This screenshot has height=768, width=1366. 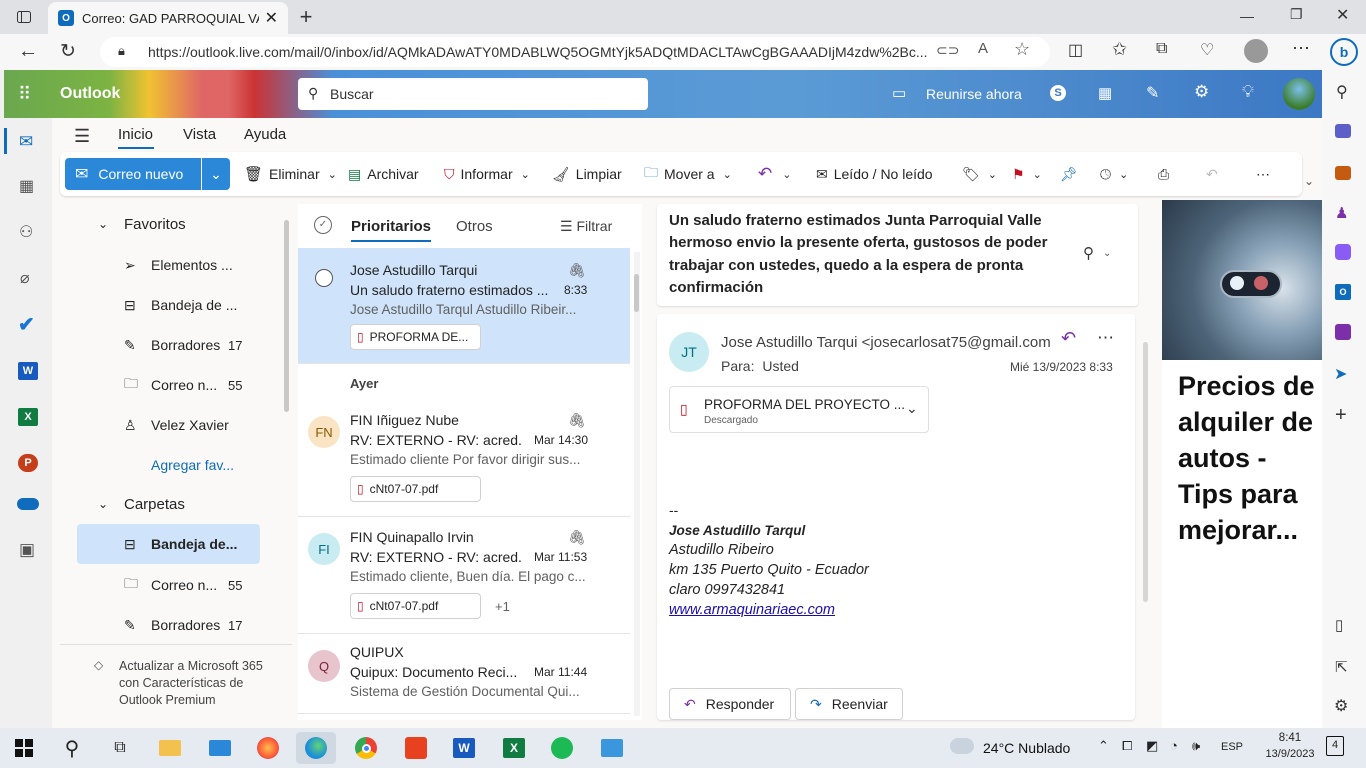 I want to click on spotify-icon, so click(x=562, y=748).